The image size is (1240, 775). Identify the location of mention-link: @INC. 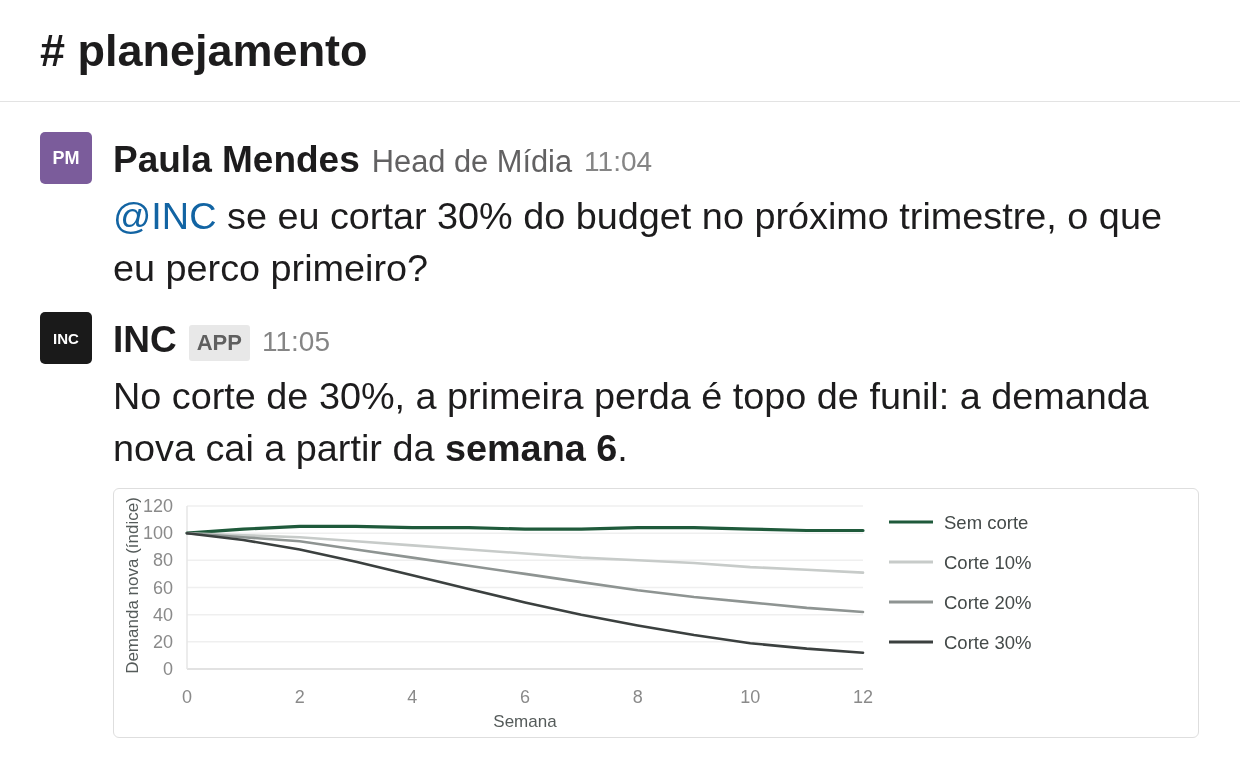
(165, 216).